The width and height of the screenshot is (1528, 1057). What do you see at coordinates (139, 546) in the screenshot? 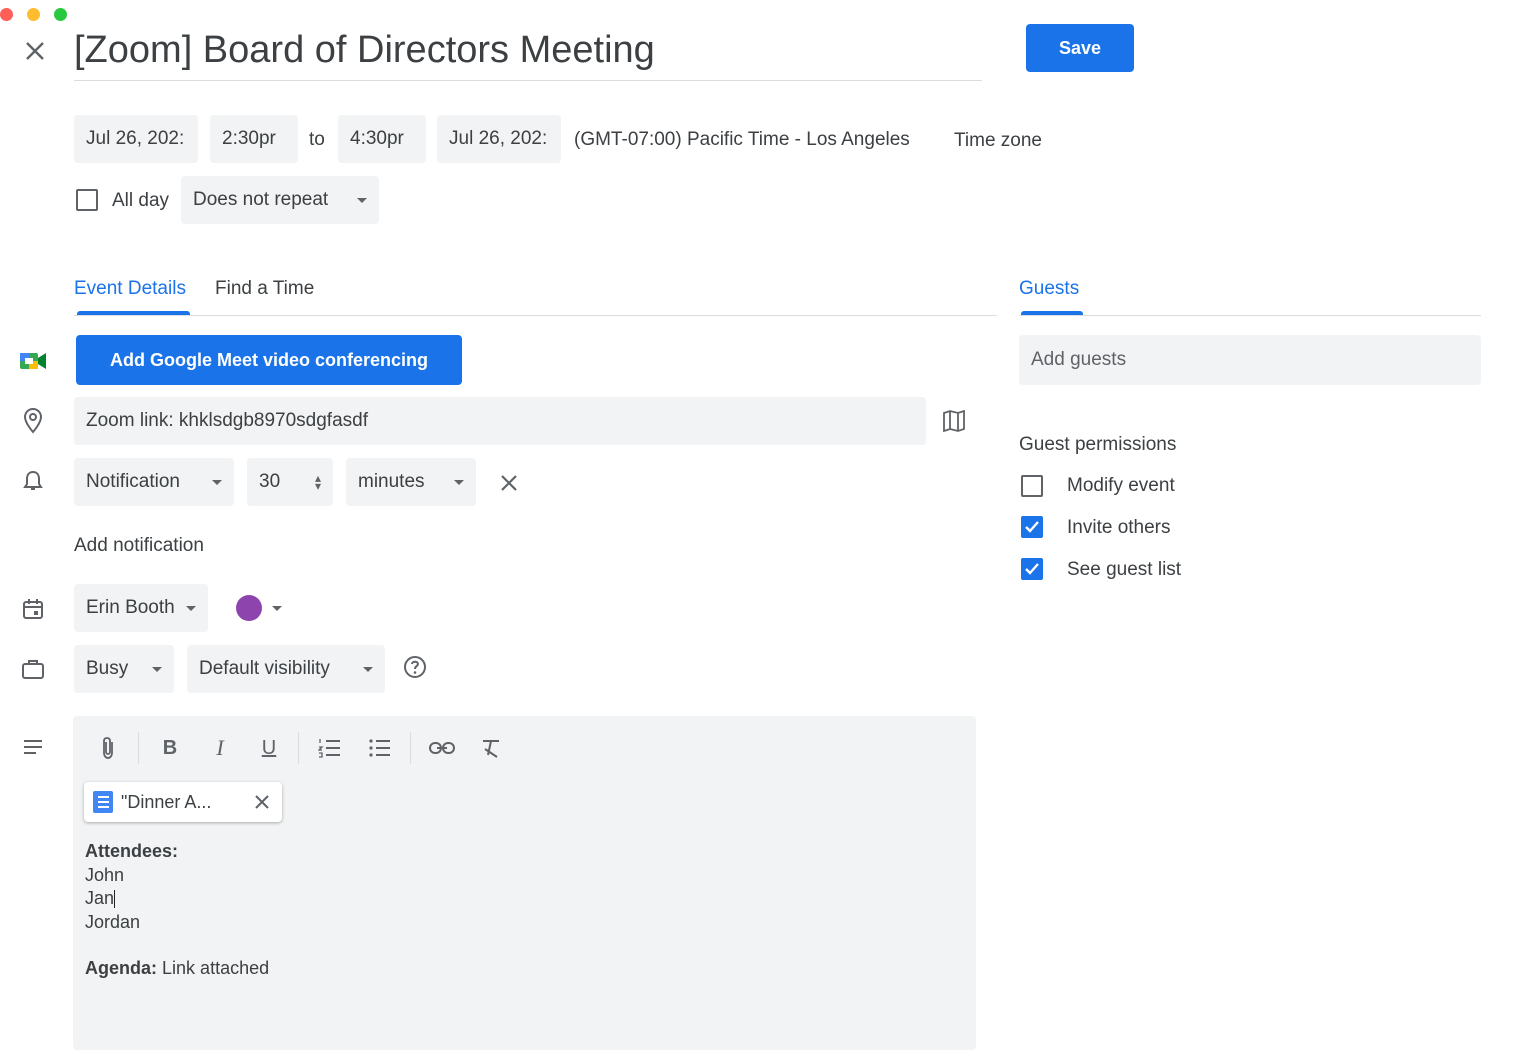
I see `add-notification-link: Add notification` at bounding box center [139, 546].